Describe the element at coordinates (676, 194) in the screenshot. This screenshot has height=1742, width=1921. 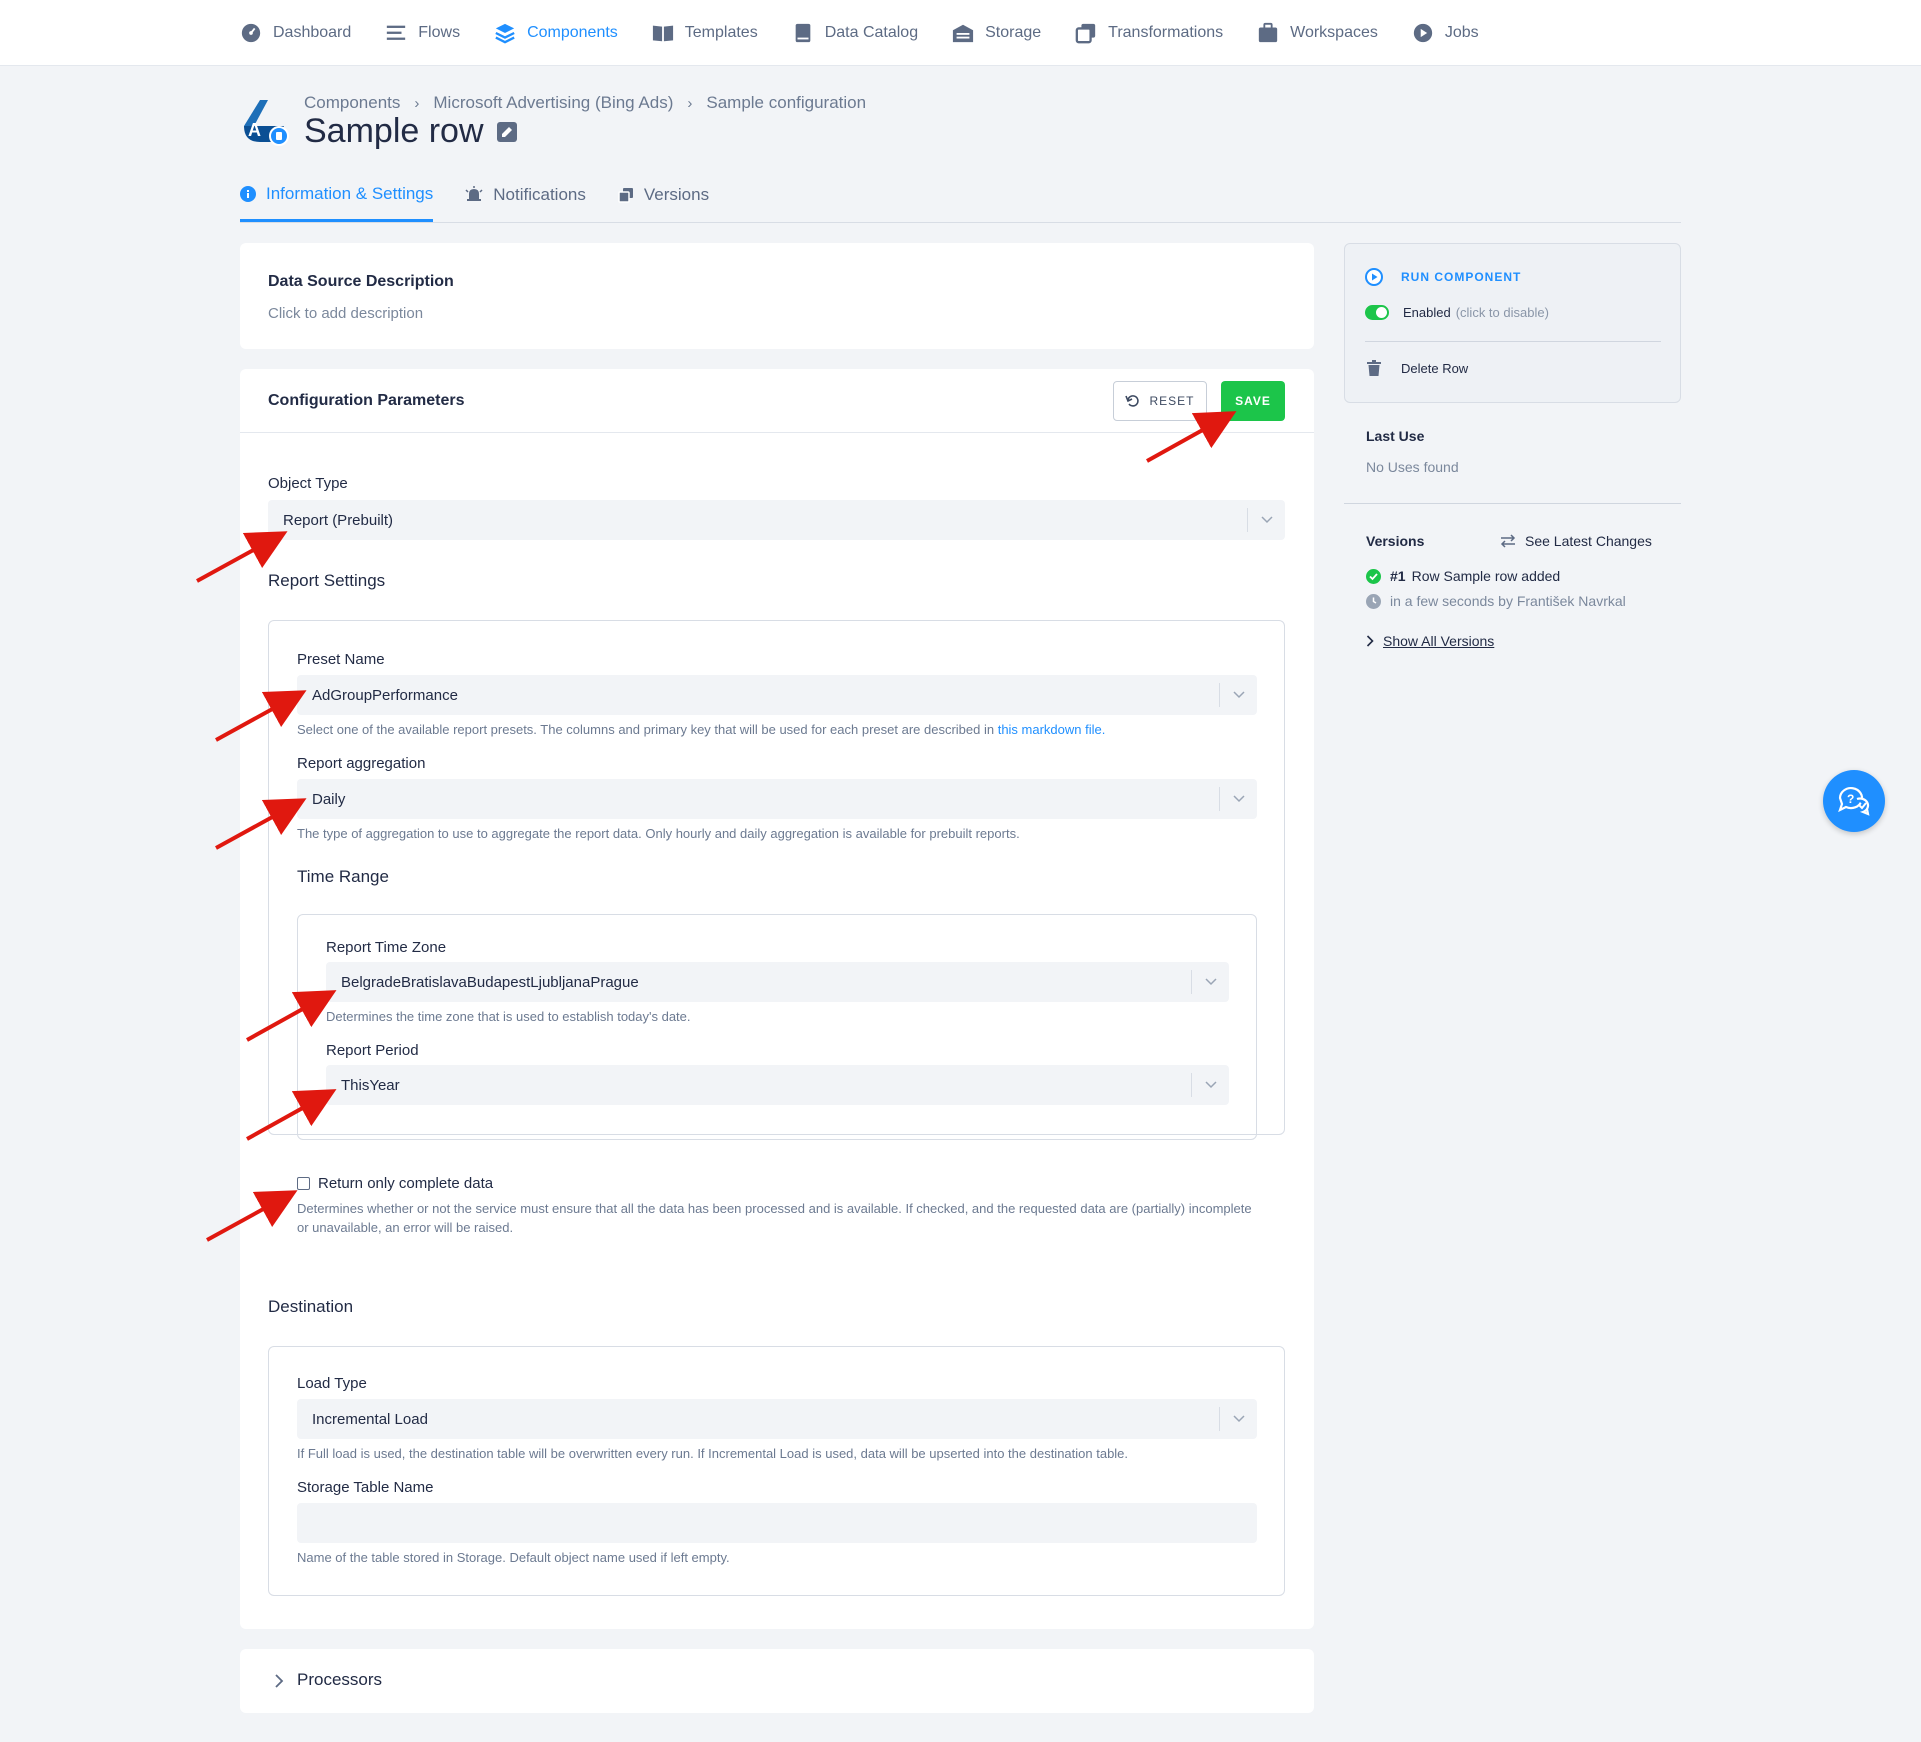
I see `tab-label: Versions` at that location.